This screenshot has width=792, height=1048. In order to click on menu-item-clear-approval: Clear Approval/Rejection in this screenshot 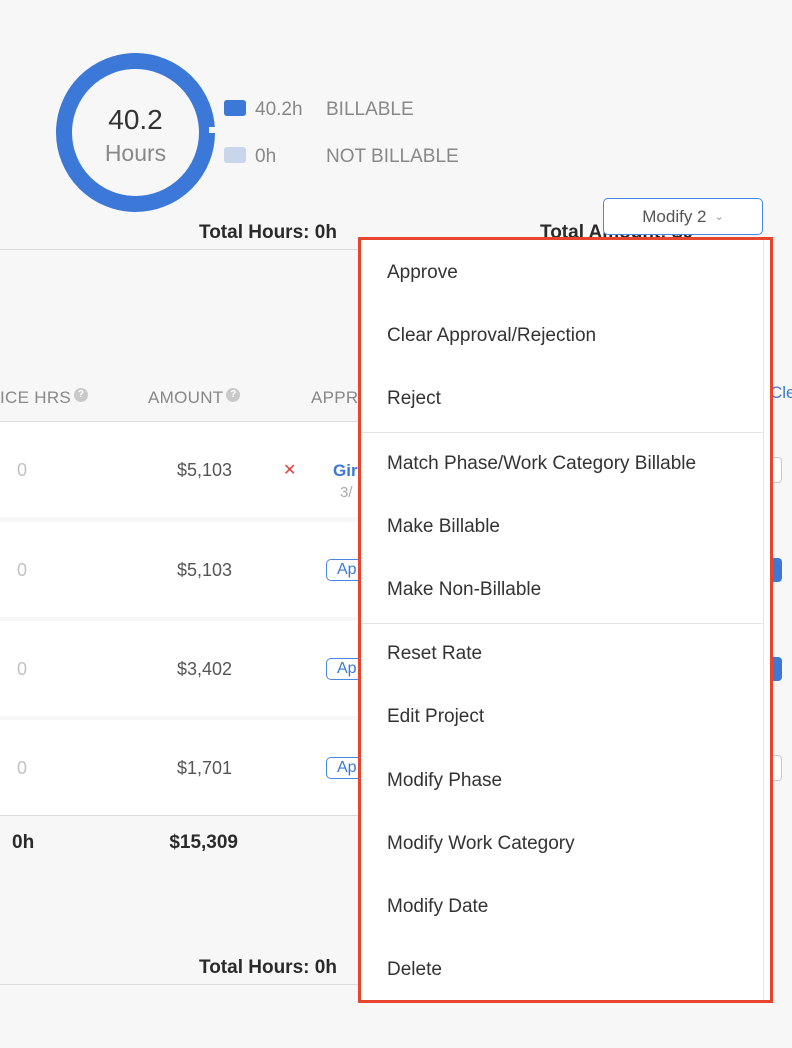, I will do `click(491, 336)`.